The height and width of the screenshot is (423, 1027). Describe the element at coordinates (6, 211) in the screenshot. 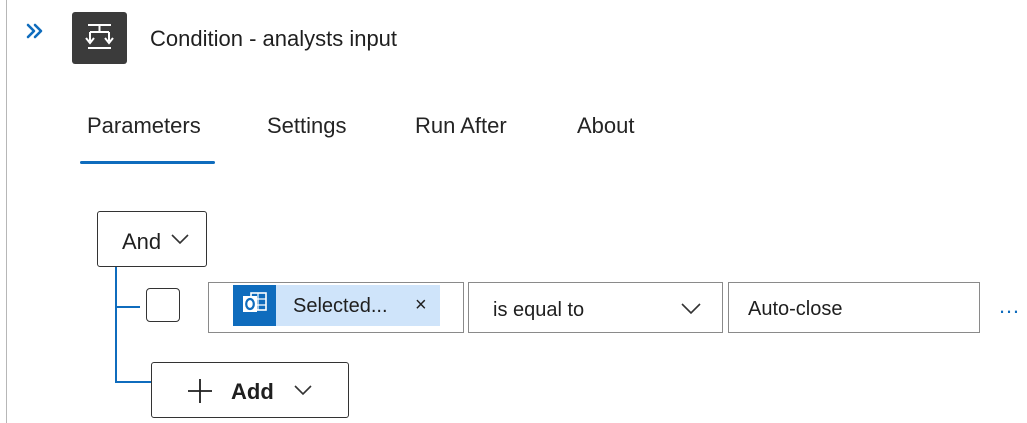

I see `panel-left-border` at that location.